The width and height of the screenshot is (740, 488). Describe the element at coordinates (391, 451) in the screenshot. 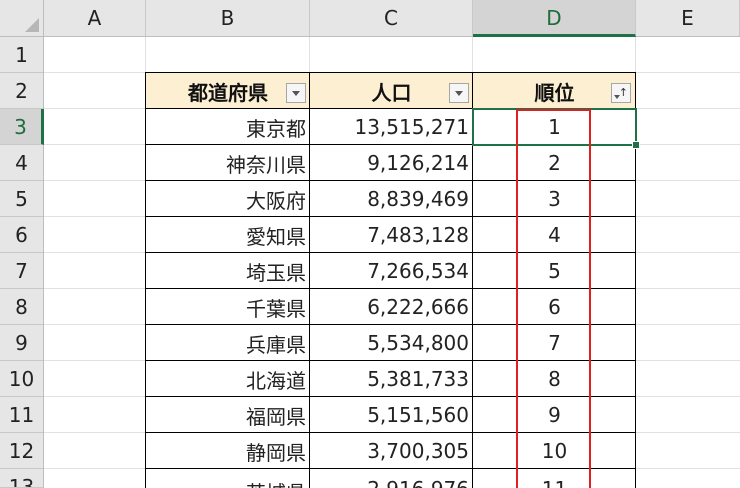

I see `table-cell-population: 3,700,305` at that location.